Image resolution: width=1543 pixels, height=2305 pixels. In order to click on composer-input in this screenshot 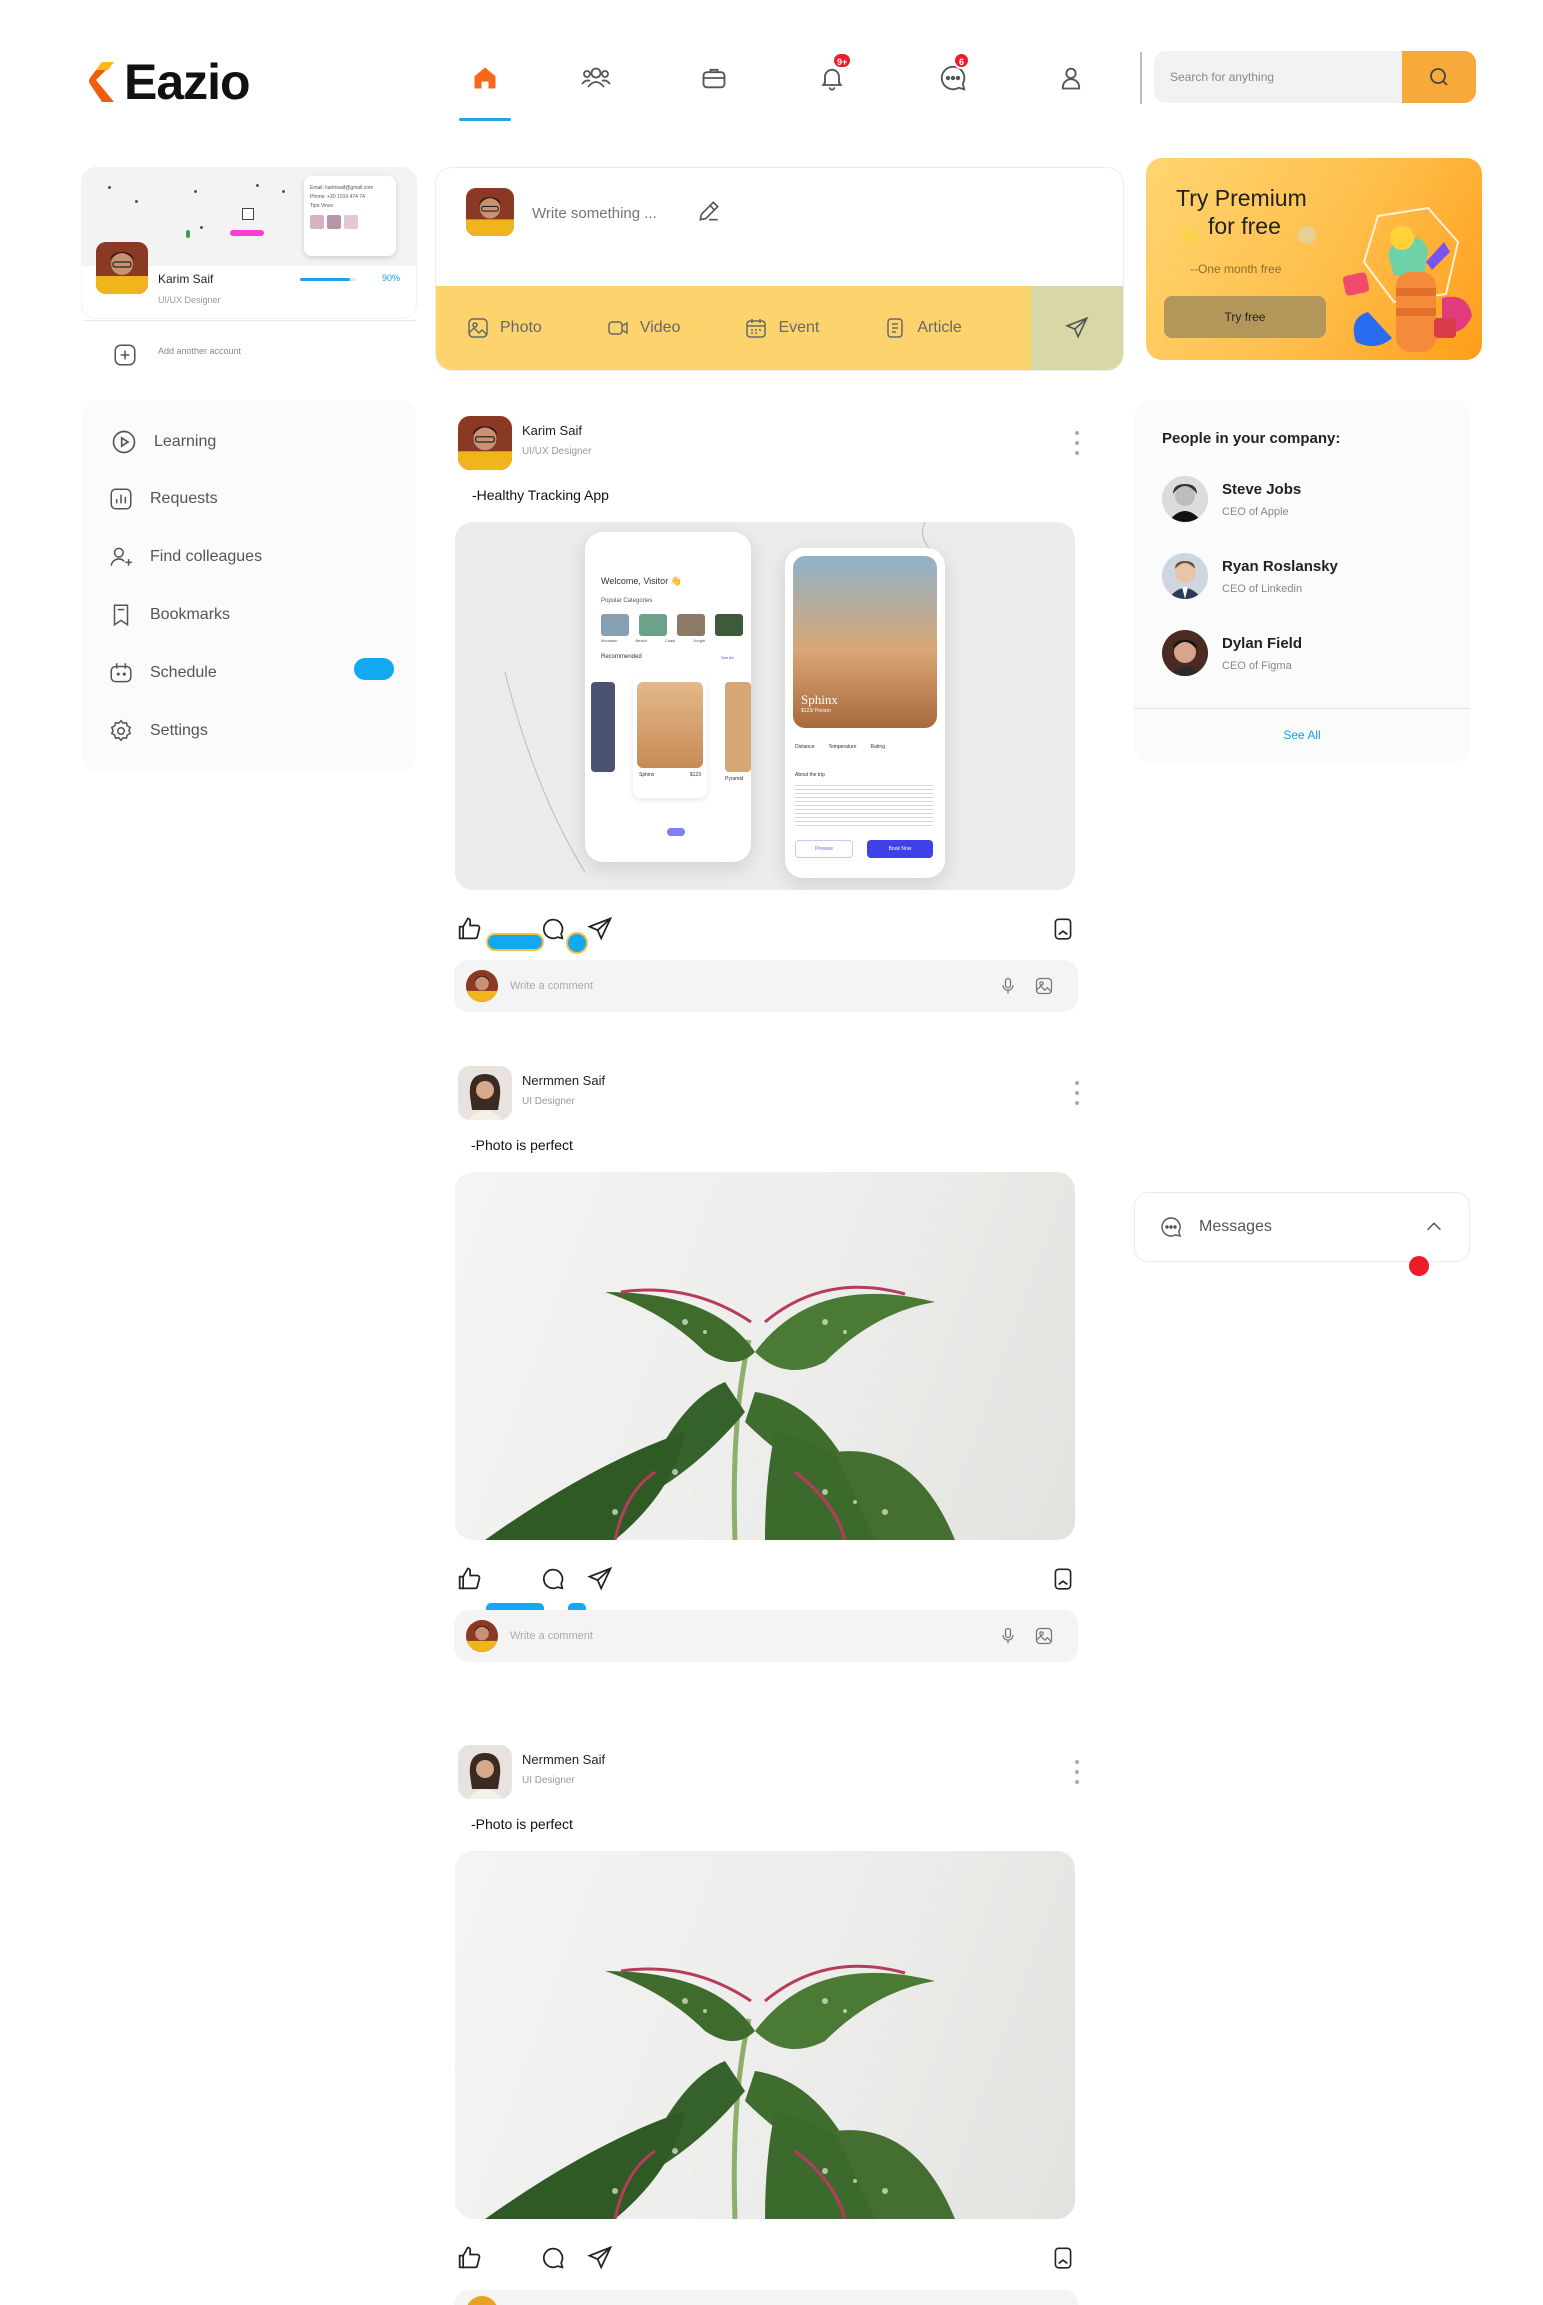, I will do `click(612, 213)`.